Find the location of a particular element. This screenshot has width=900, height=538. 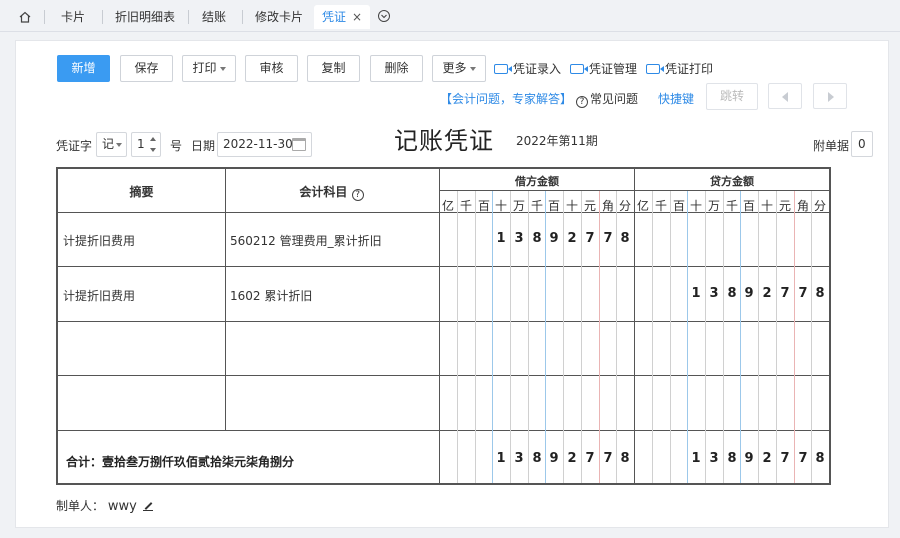

tab-voucher: 凭证 × is located at coordinates (342, 17).